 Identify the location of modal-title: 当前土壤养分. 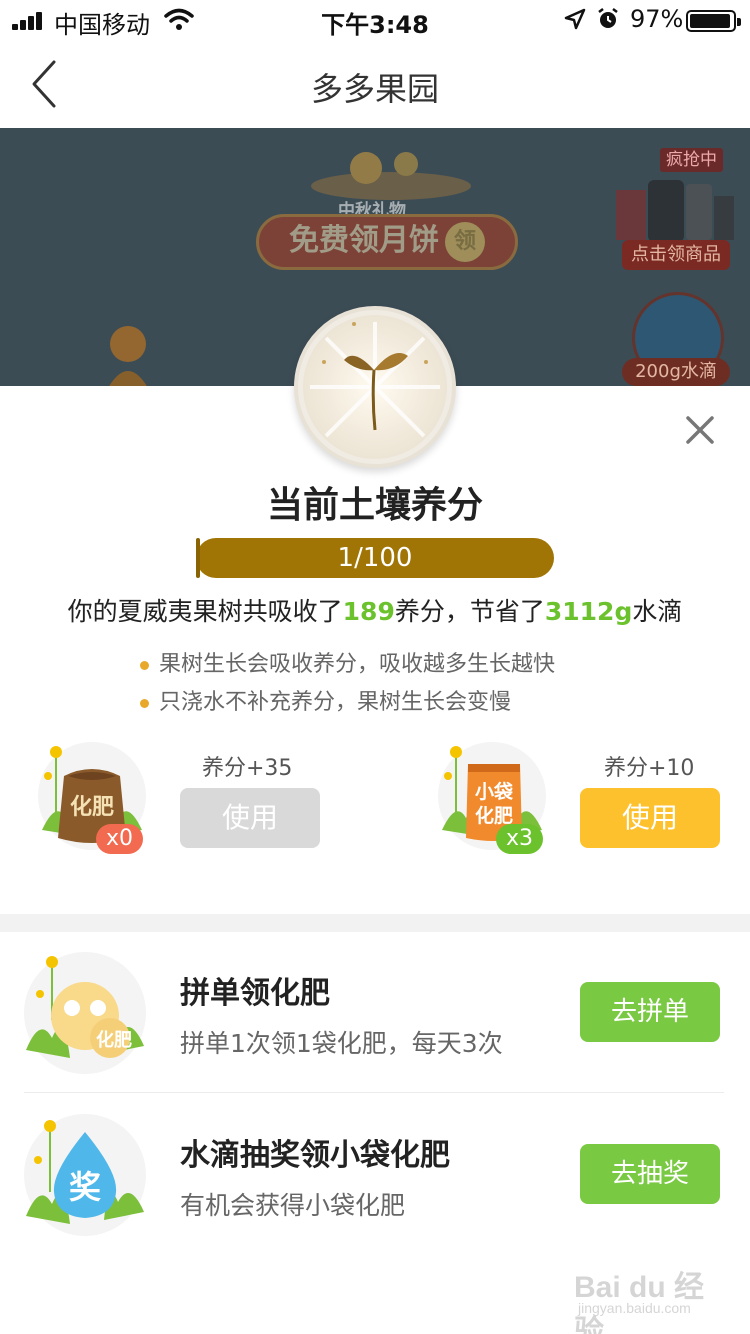
(374, 505).